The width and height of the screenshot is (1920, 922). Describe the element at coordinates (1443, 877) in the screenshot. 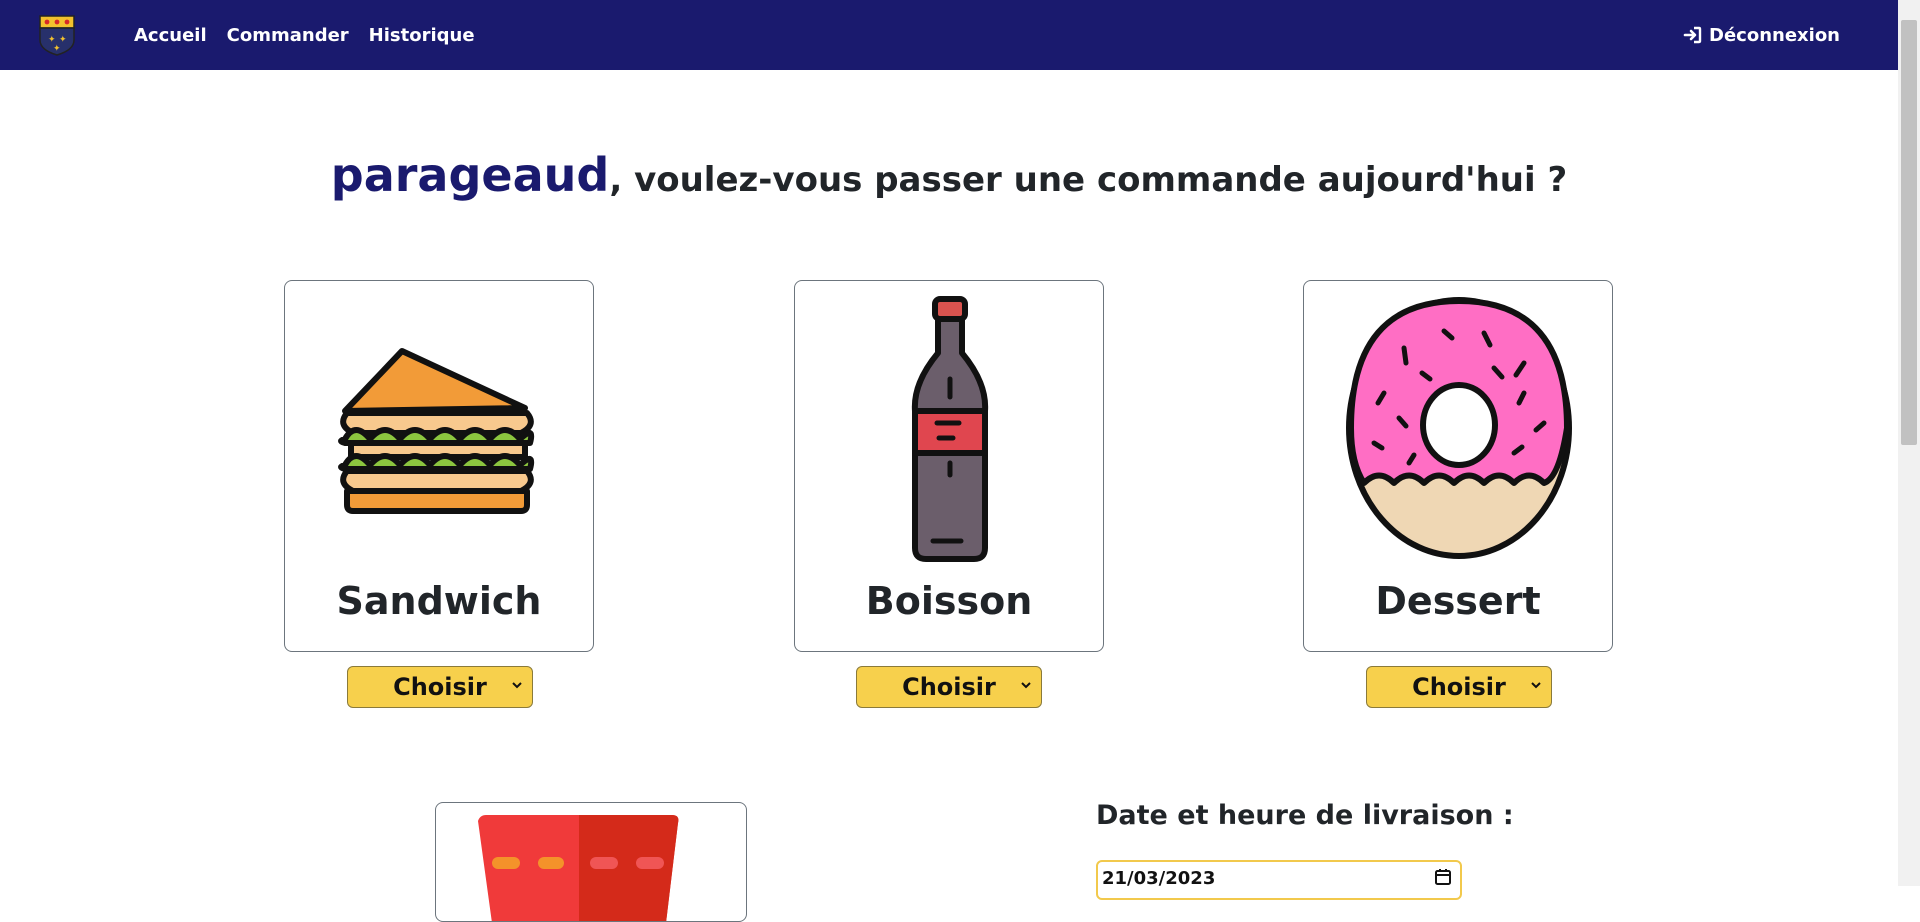

I see `calendar-icon` at that location.